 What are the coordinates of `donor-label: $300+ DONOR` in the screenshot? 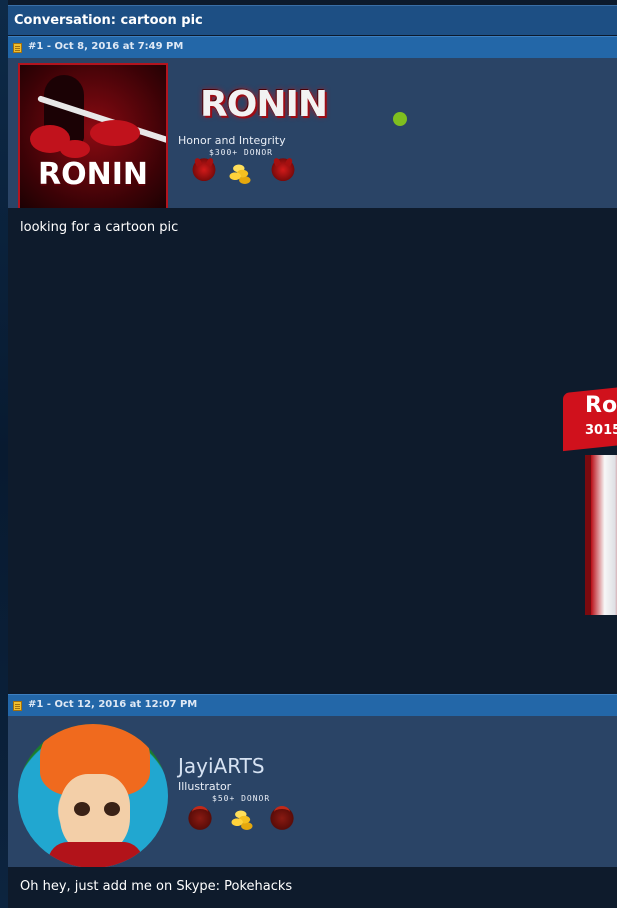 It's located at (241, 152).